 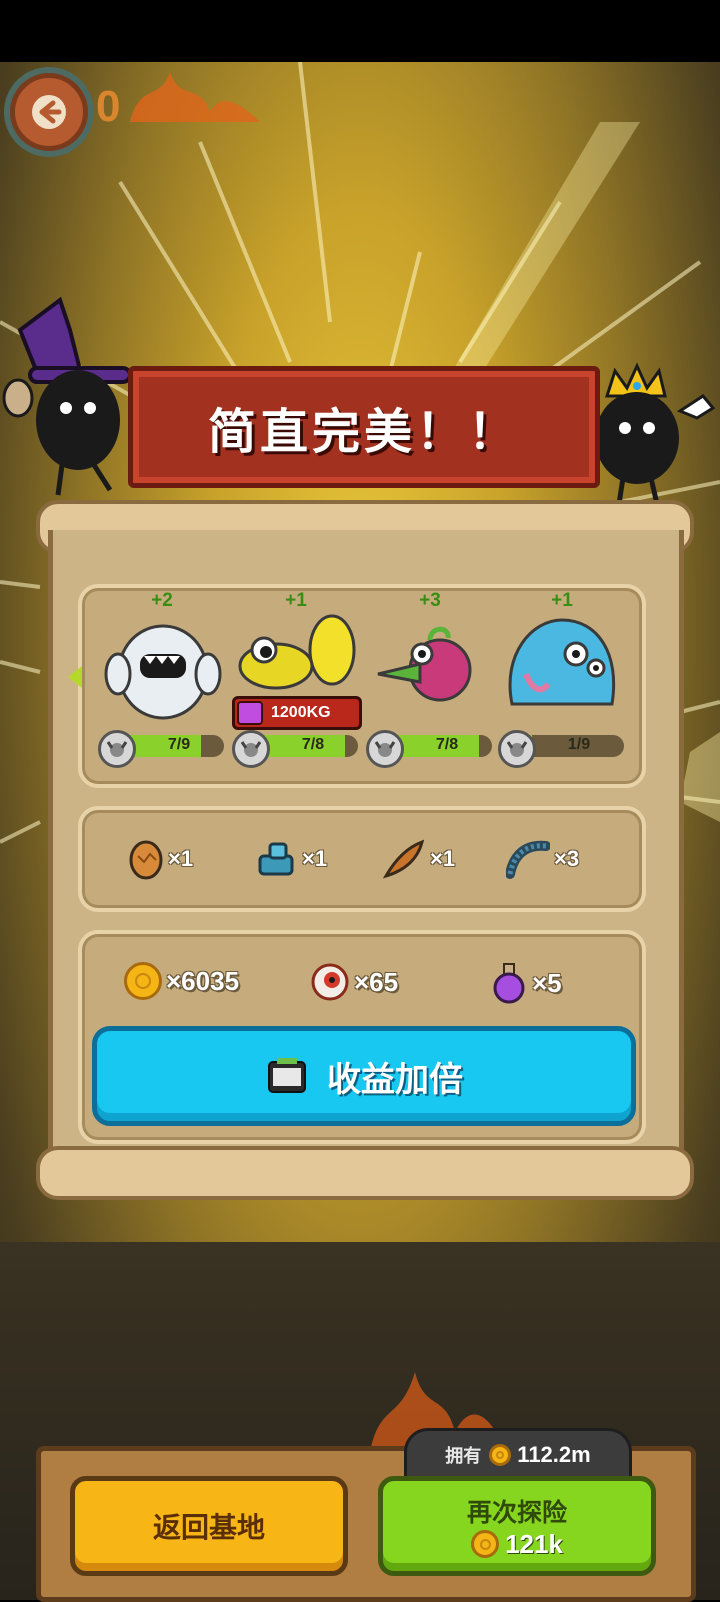 I want to click on double-income-label: 收益加倍, so click(x=395, y=1079).